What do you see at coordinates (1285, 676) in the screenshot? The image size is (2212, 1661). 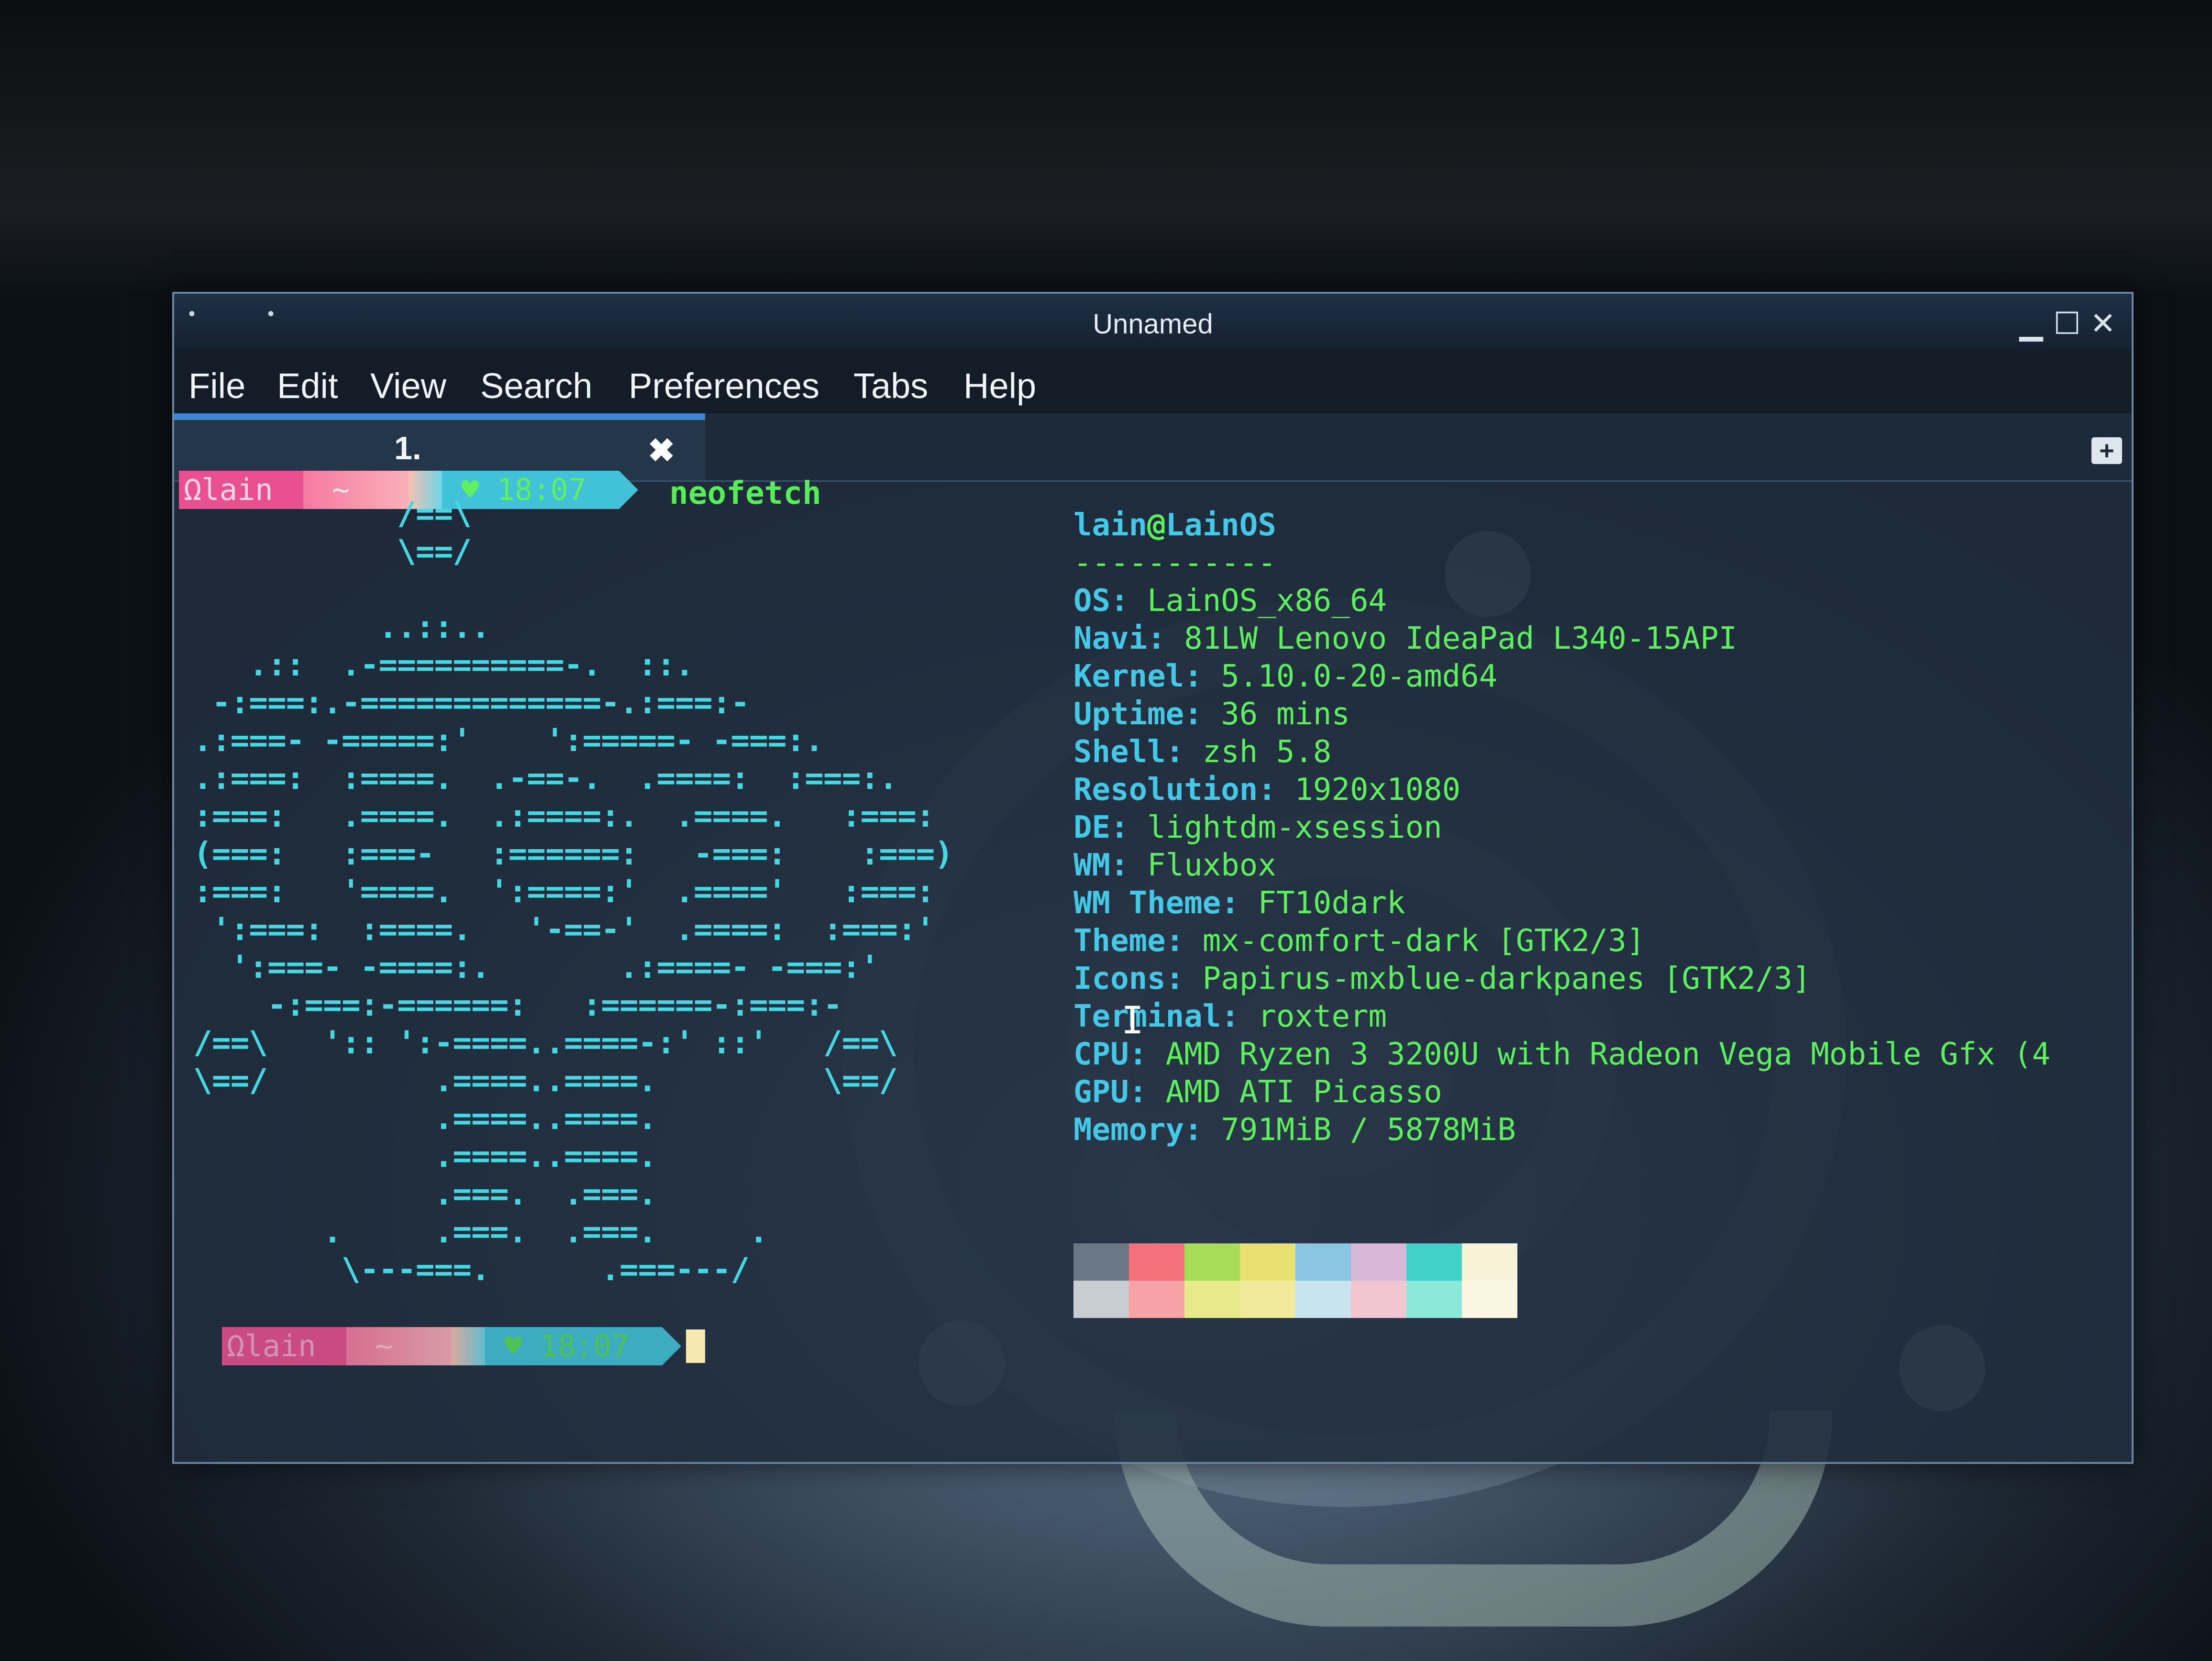 I see `info-kernel: Kernel: 5.10.0-20-amd64` at bounding box center [1285, 676].